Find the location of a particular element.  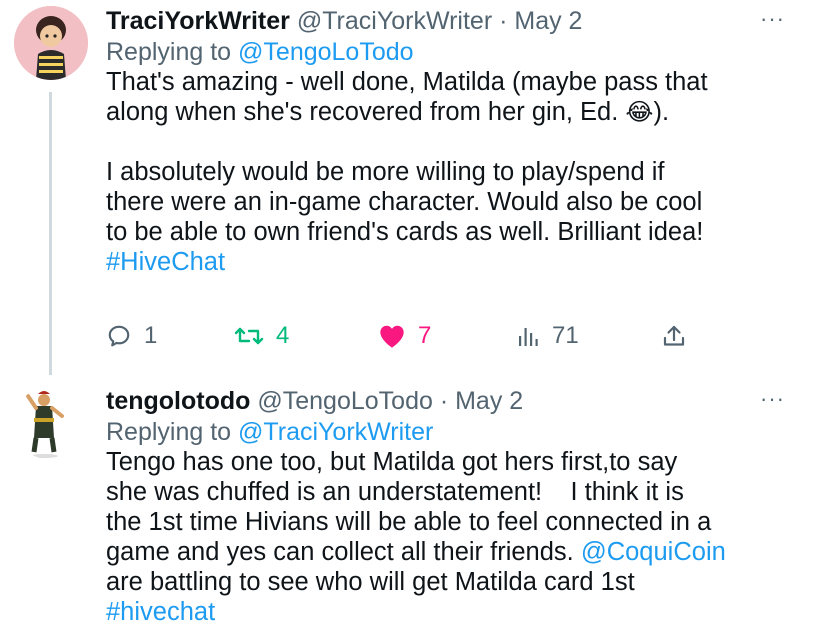

tweet-actions-bar: 1 4 7 71 is located at coordinates (406, 336).